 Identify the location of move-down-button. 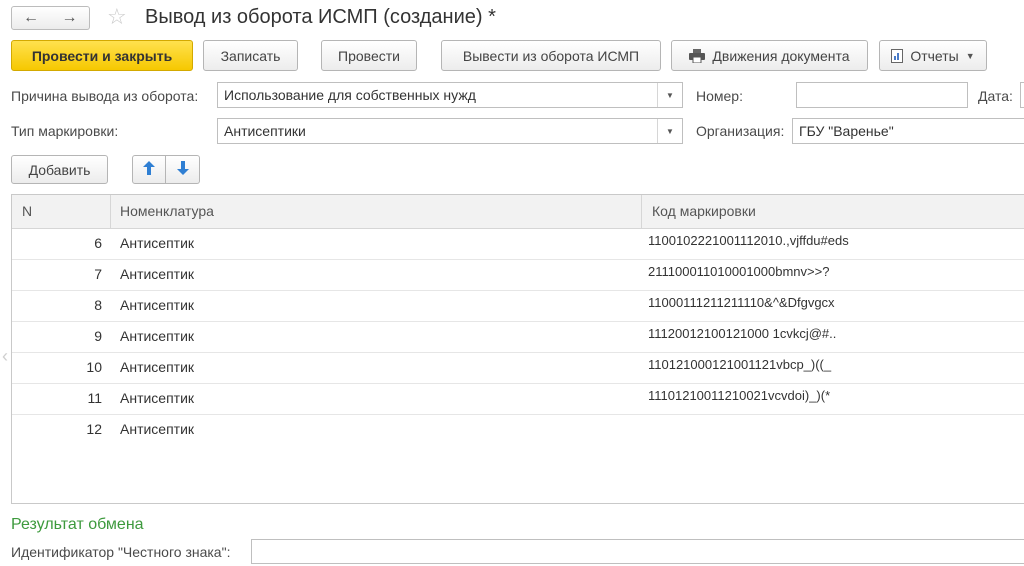
(183, 169).